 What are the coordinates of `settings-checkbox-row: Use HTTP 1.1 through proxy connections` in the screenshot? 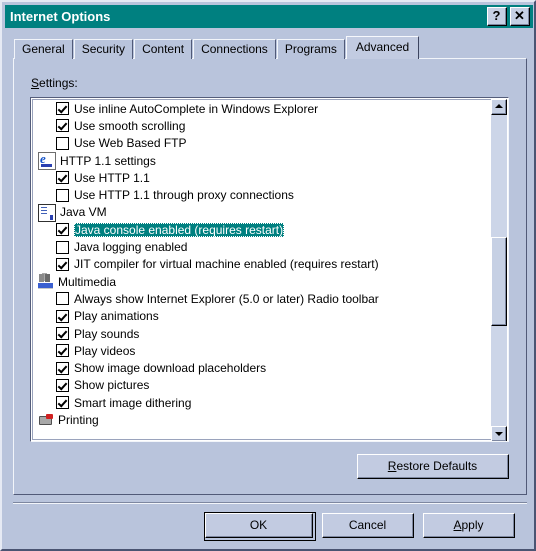 It's located at (262, 194).